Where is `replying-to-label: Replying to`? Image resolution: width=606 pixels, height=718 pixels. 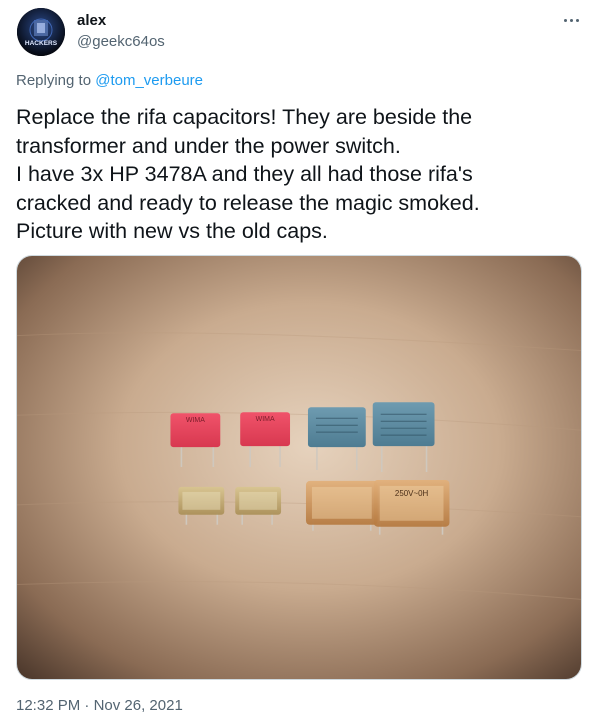
replying-to-label: Replying to is located at coordinates (56, 80).